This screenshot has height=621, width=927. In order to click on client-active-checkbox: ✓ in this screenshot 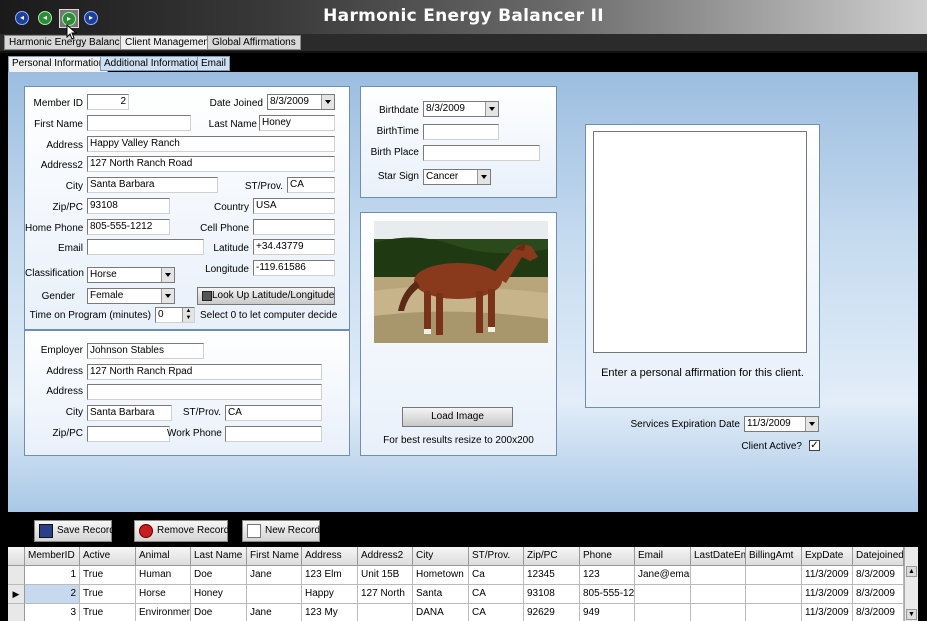, I will do `click(814, 445)`.